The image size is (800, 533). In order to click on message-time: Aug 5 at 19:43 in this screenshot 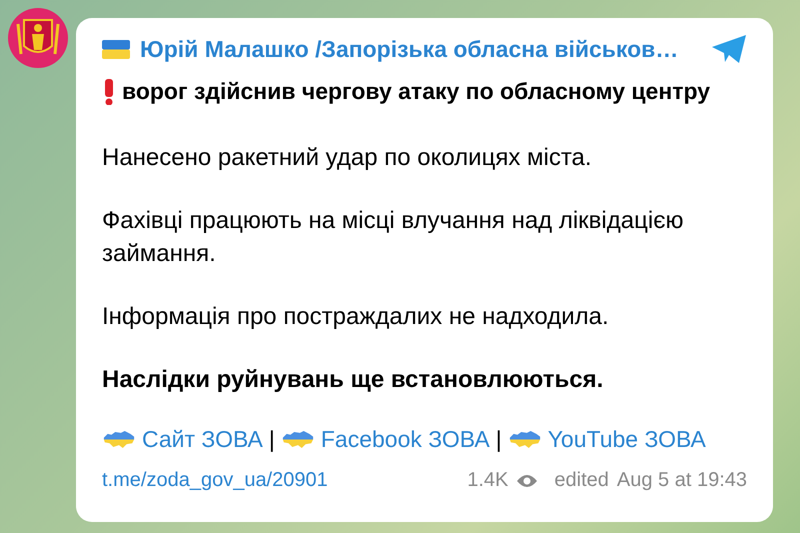, I will do `click(681, 480)`.